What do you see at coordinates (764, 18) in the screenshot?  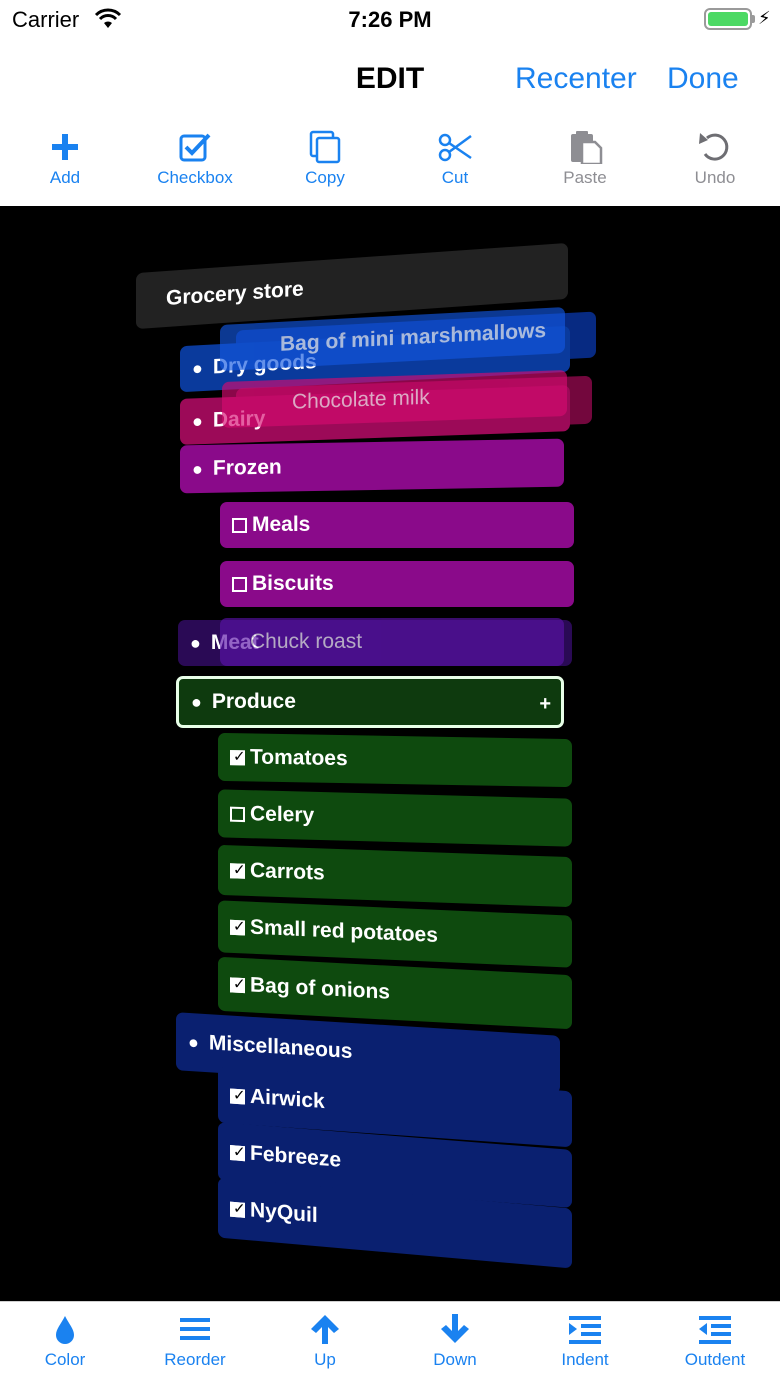 I see `charging-bolt-icon: ⚡` at bounding box center [764, 18].